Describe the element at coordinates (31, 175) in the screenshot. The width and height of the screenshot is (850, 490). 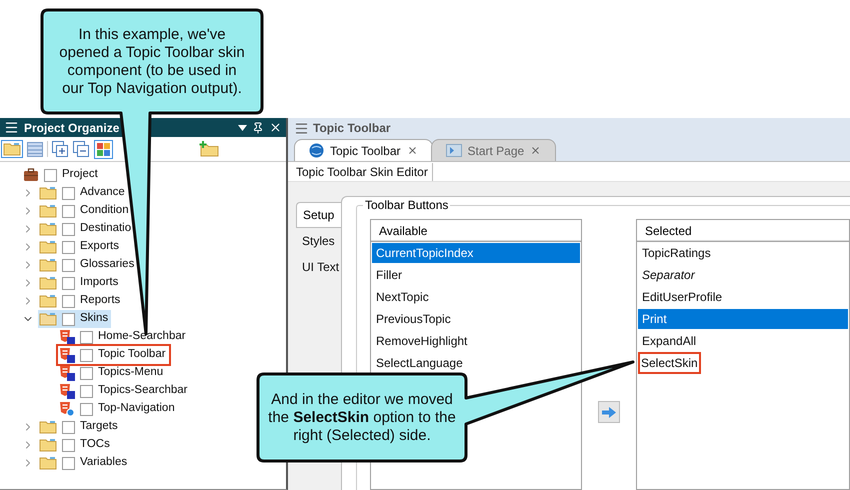
I see `briefcase-icon` at that location.